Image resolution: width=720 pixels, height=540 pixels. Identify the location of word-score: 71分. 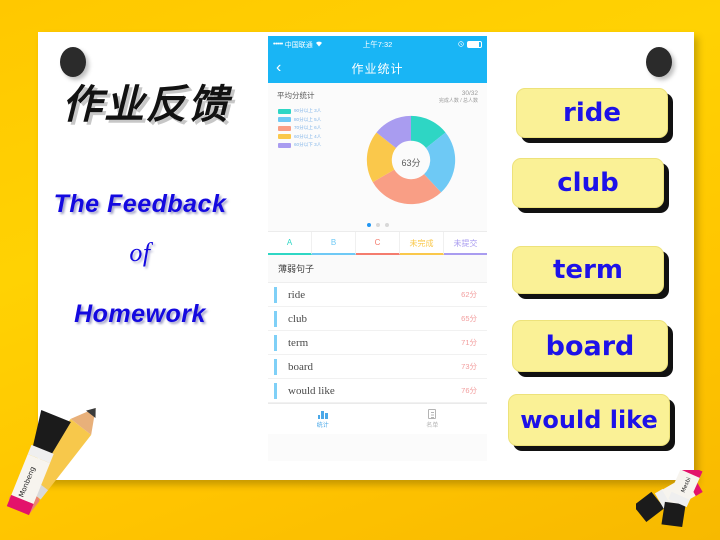
(469, 342).